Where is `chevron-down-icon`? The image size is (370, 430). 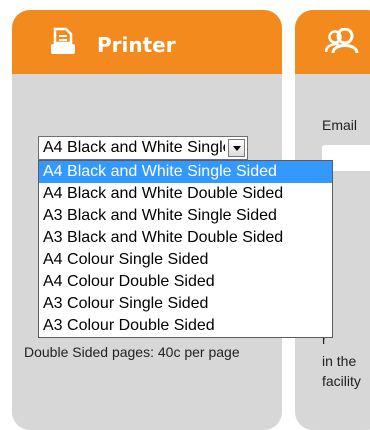
chevron-down-icon is located at coordinates (236, 148).